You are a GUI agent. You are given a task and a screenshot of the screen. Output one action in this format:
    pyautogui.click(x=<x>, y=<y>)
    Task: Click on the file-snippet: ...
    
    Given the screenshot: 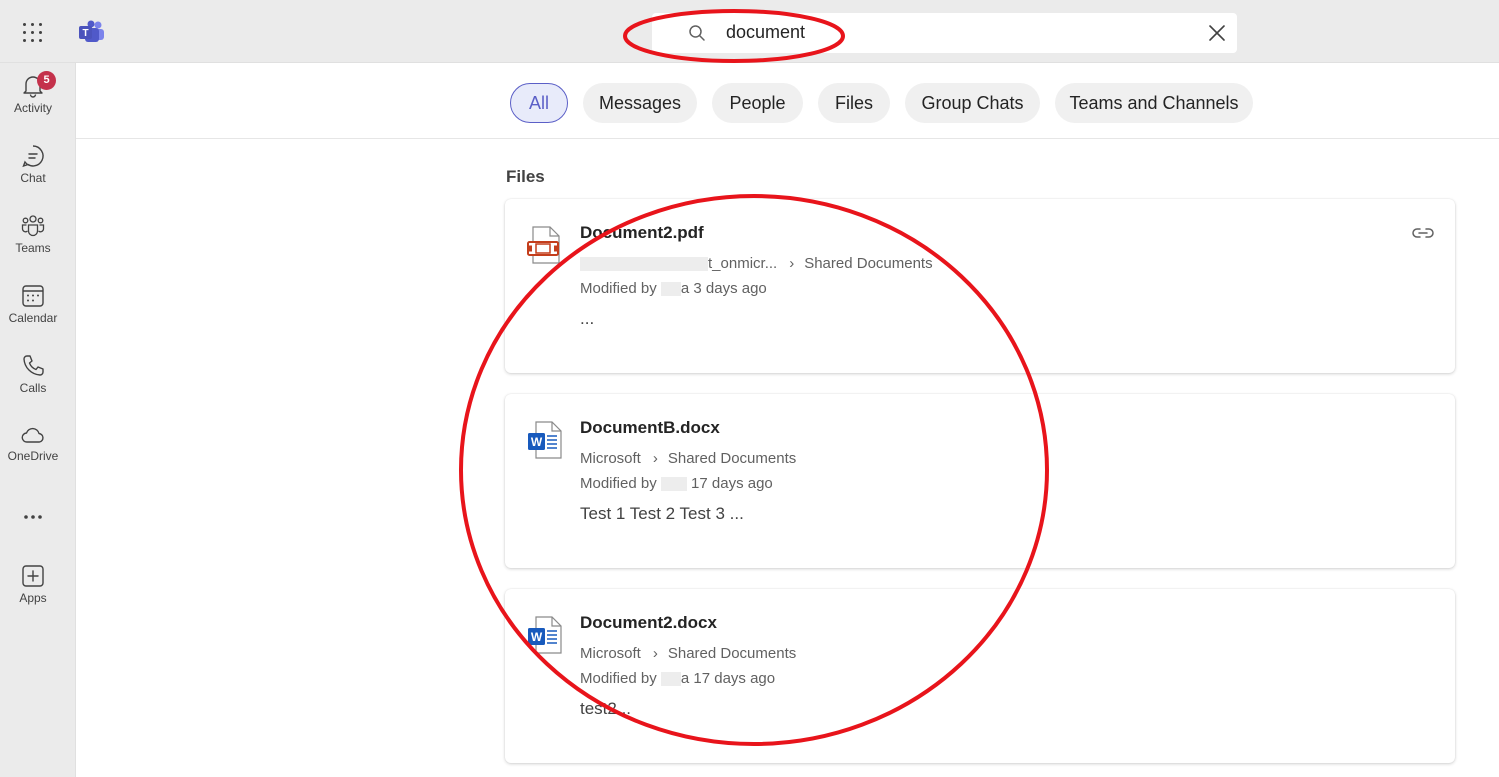 What is the action you would take?
    pyautogui.click(x=587, y=318)
    